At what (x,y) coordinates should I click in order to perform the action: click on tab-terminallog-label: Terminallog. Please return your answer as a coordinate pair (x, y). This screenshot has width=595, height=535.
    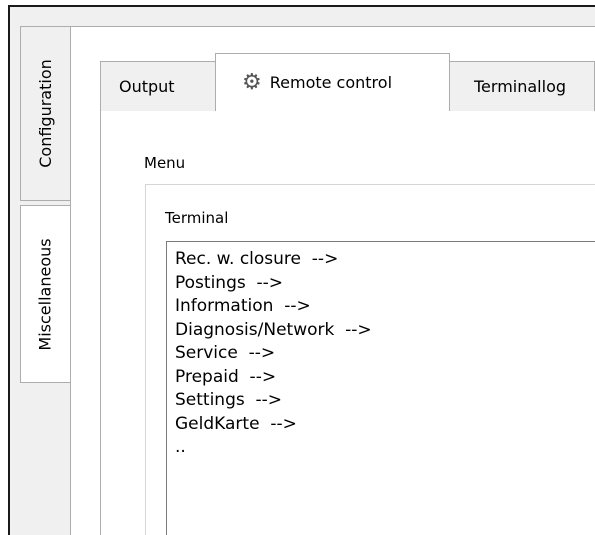
    Looking at the image, I should click on (520, 86).